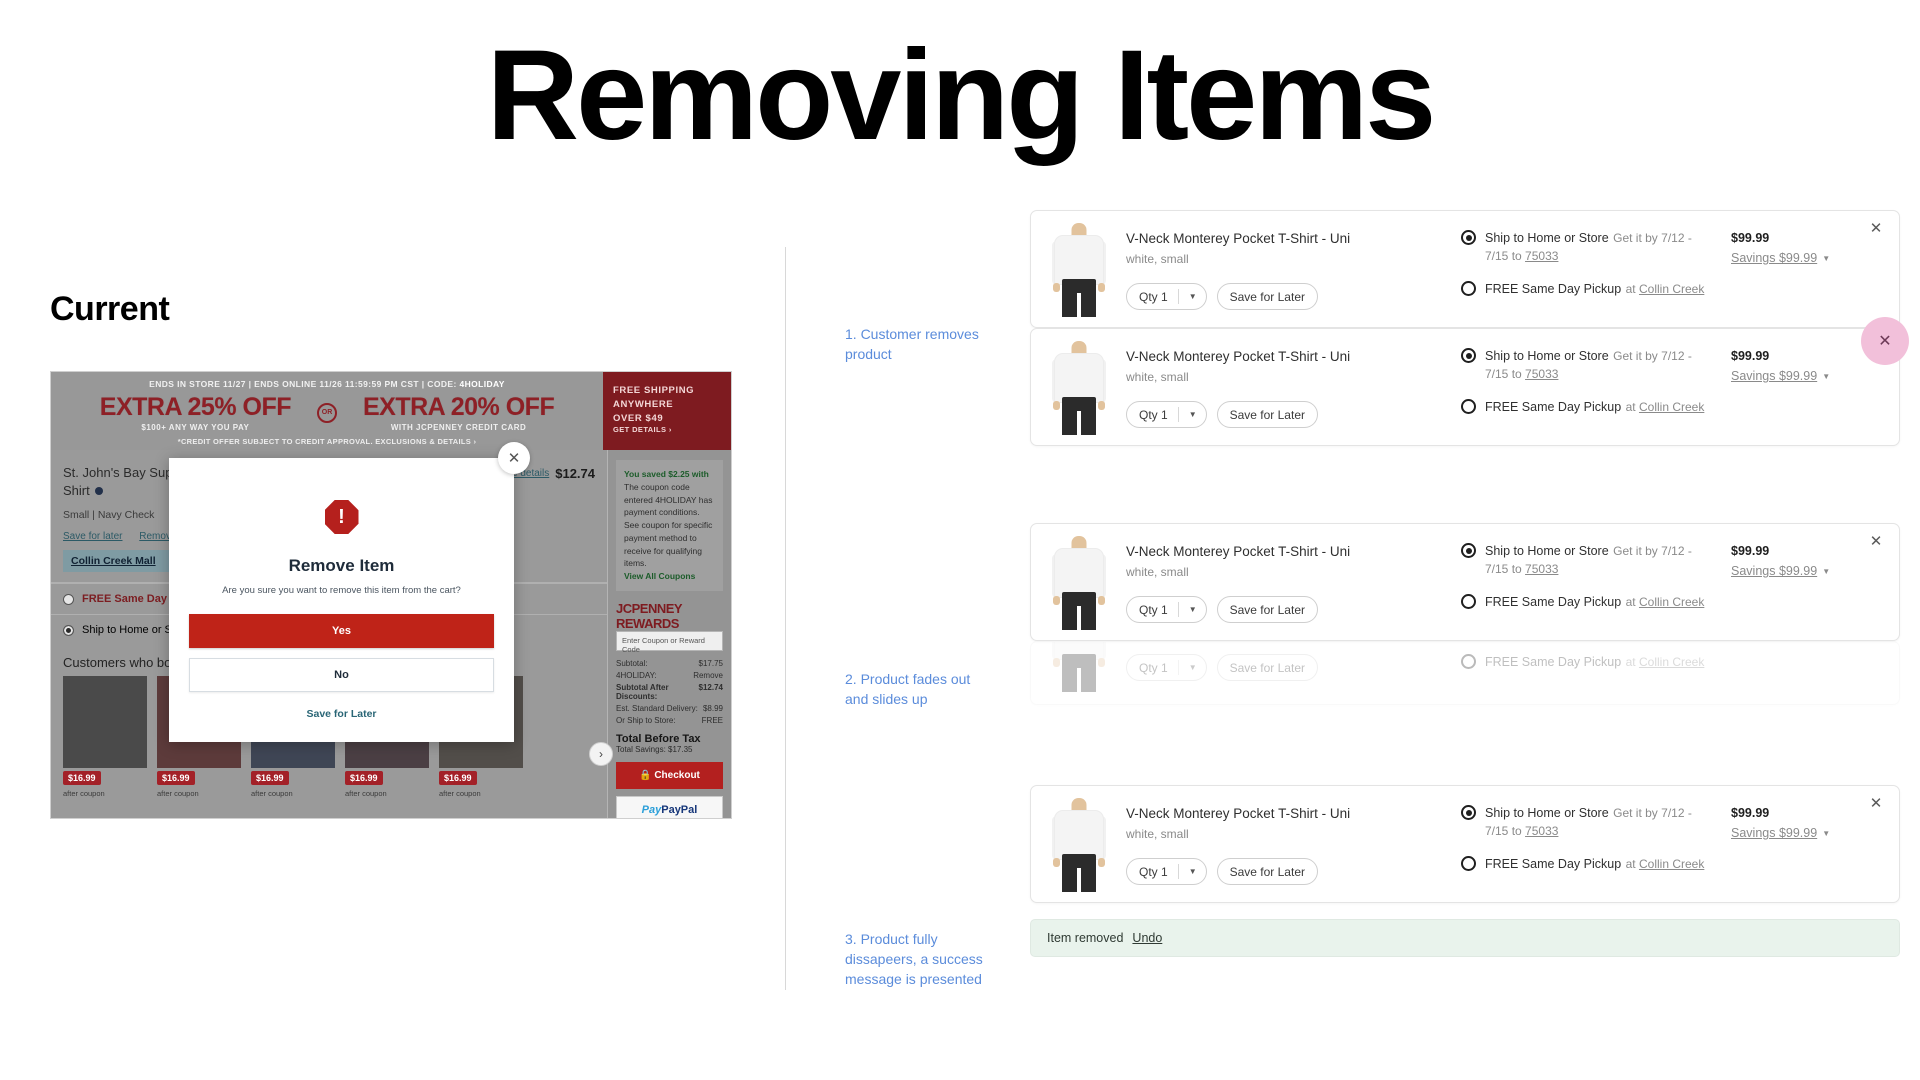  Describe the element at coordinates (667, 430) in the screenshot. I see `promo-ship-details-link: GET DETAILS ›` at that location.